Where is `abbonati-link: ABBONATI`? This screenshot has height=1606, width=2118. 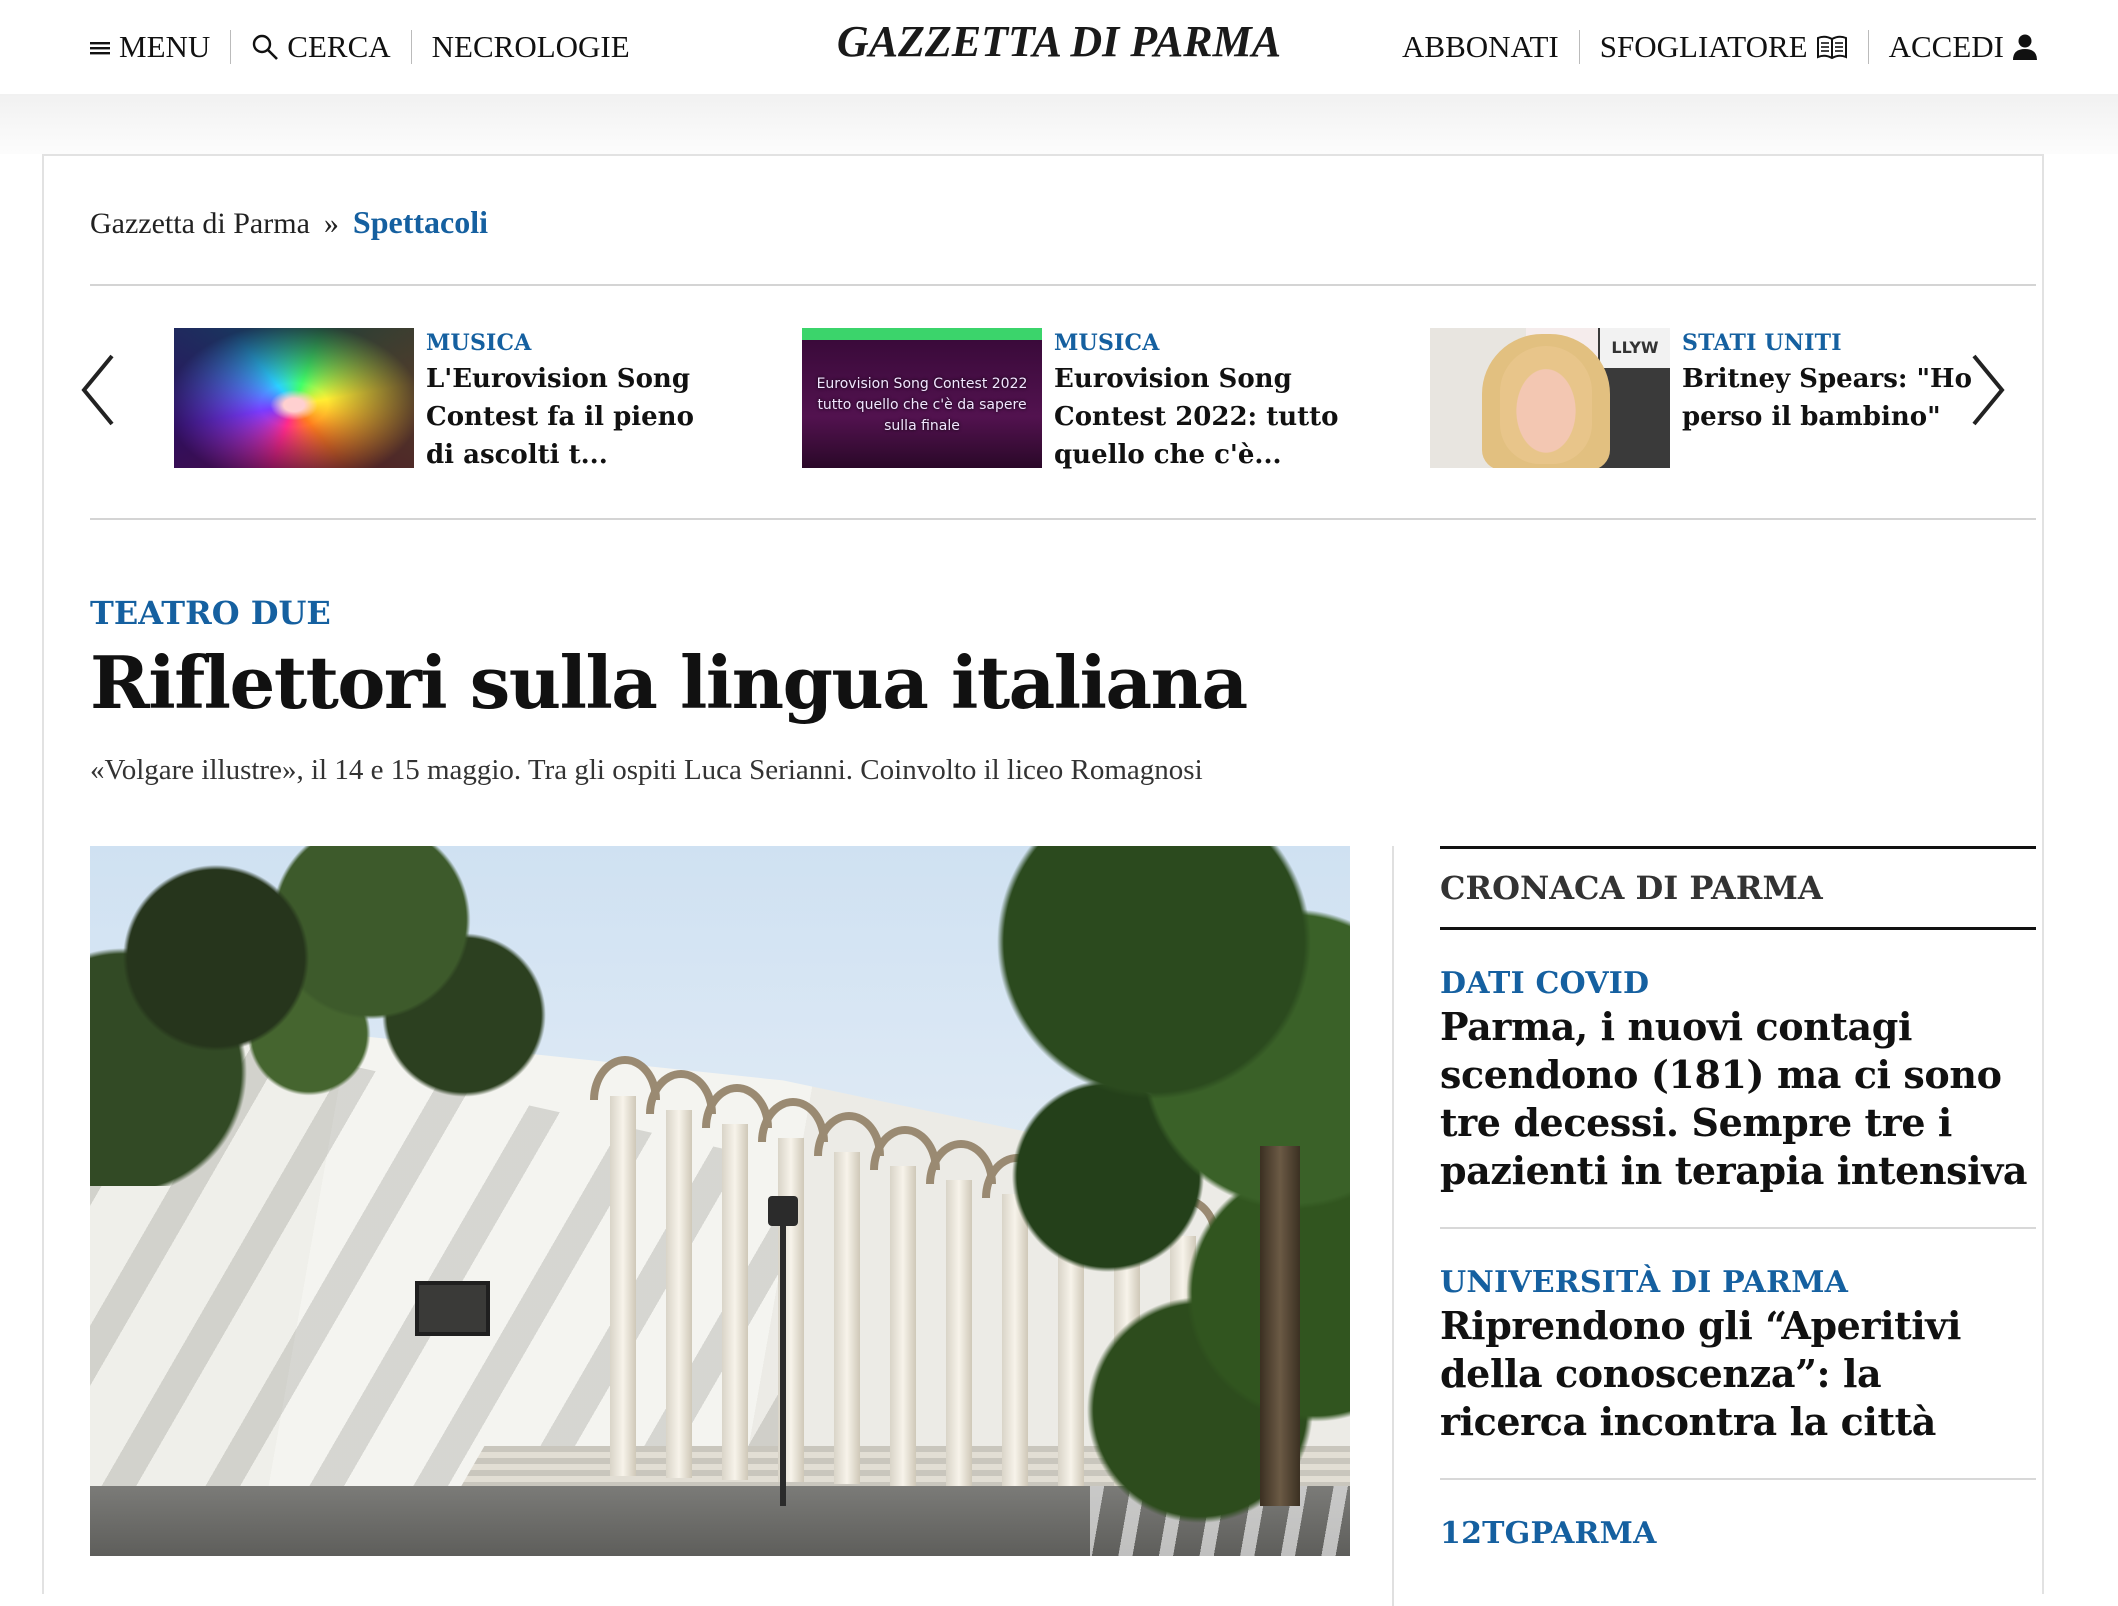
abbonati-link: ABBONATI is located at coordinates (1490, 47).